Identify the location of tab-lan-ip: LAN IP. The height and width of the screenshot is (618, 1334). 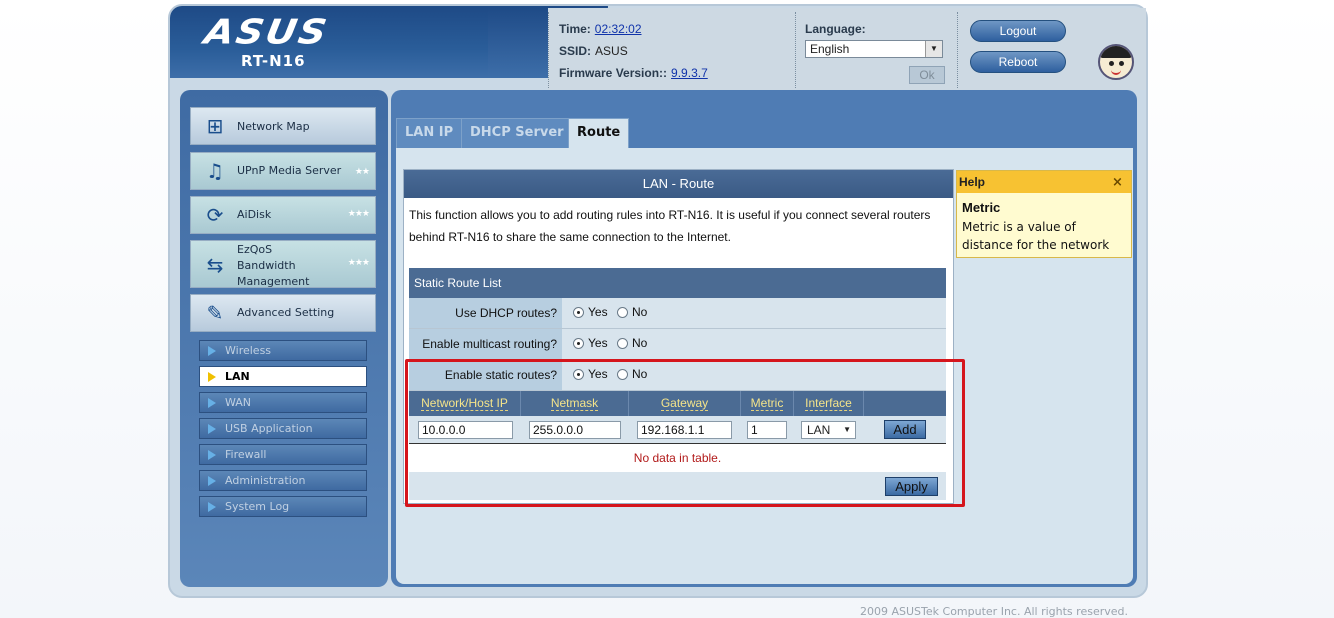
(429, 133).